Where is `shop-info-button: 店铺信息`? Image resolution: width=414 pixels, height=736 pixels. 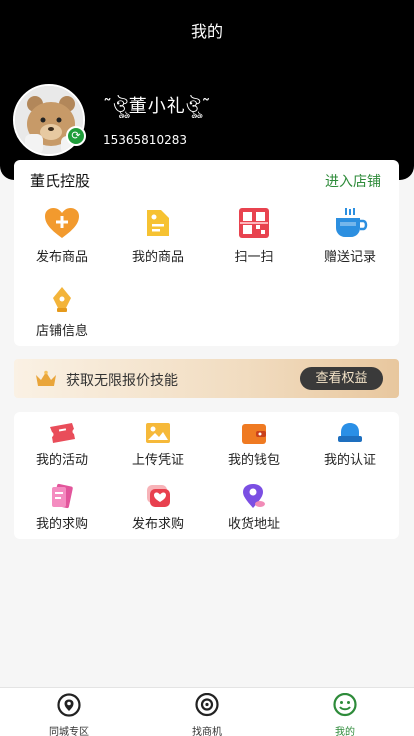
shop-info-button: 店铺信息 is located at coordinates (62, 311).